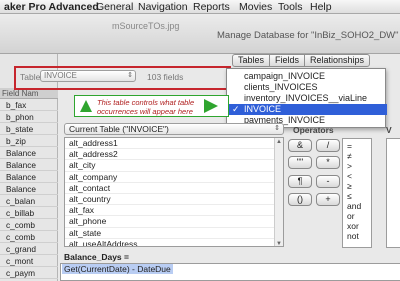 The image size is (400, 281). I want to click on popup-item-inventory-invoices: inventory_INVOICES__viaLine, so click(307, 98).